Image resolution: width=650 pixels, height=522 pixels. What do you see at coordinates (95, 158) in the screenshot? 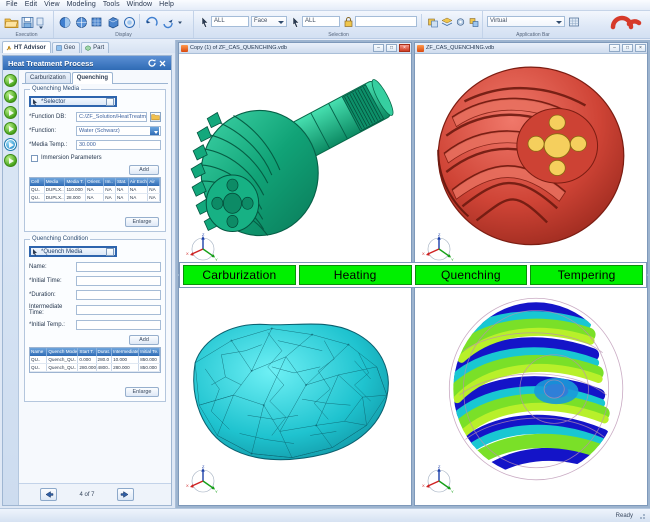
I see `immersion-parameters-row: Immersion Parameters` at bounding box center [95, 158].